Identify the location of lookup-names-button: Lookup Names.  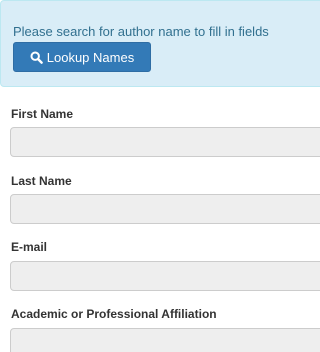
(82, 57).